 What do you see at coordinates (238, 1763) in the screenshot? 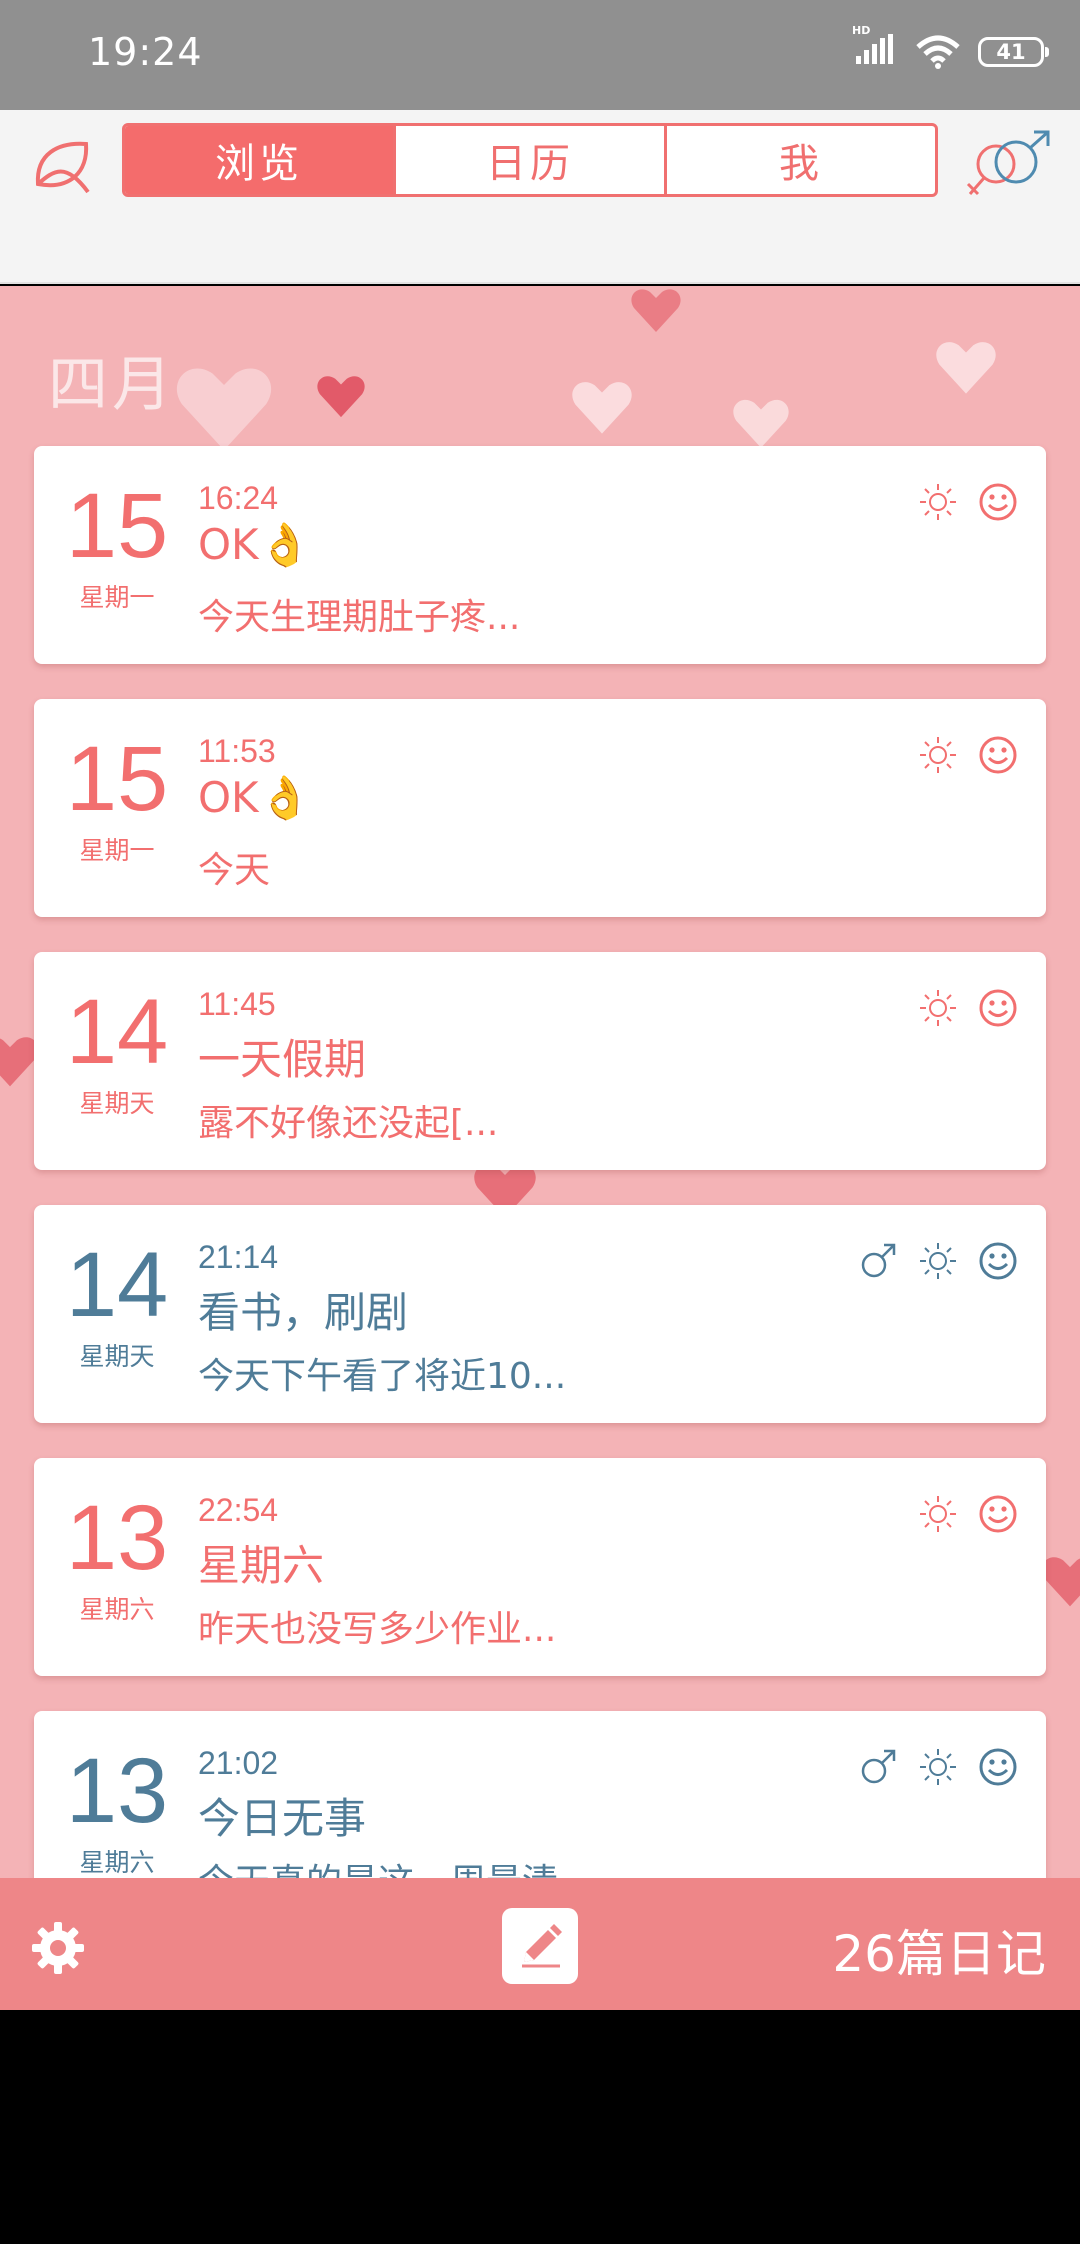
I see `entry-time: 21:02` at bounding box center [238, 1763].